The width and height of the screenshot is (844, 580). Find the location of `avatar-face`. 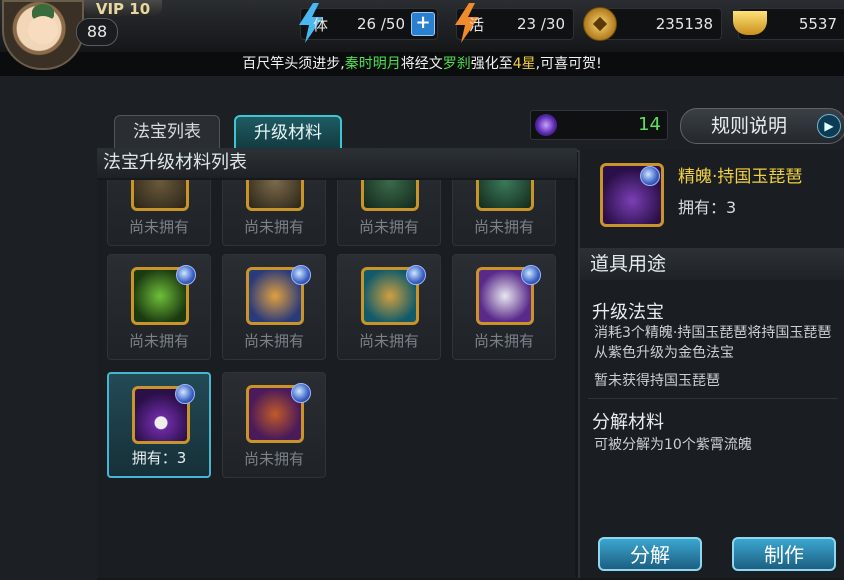

avatar-face is located at coordinates (43, 30).